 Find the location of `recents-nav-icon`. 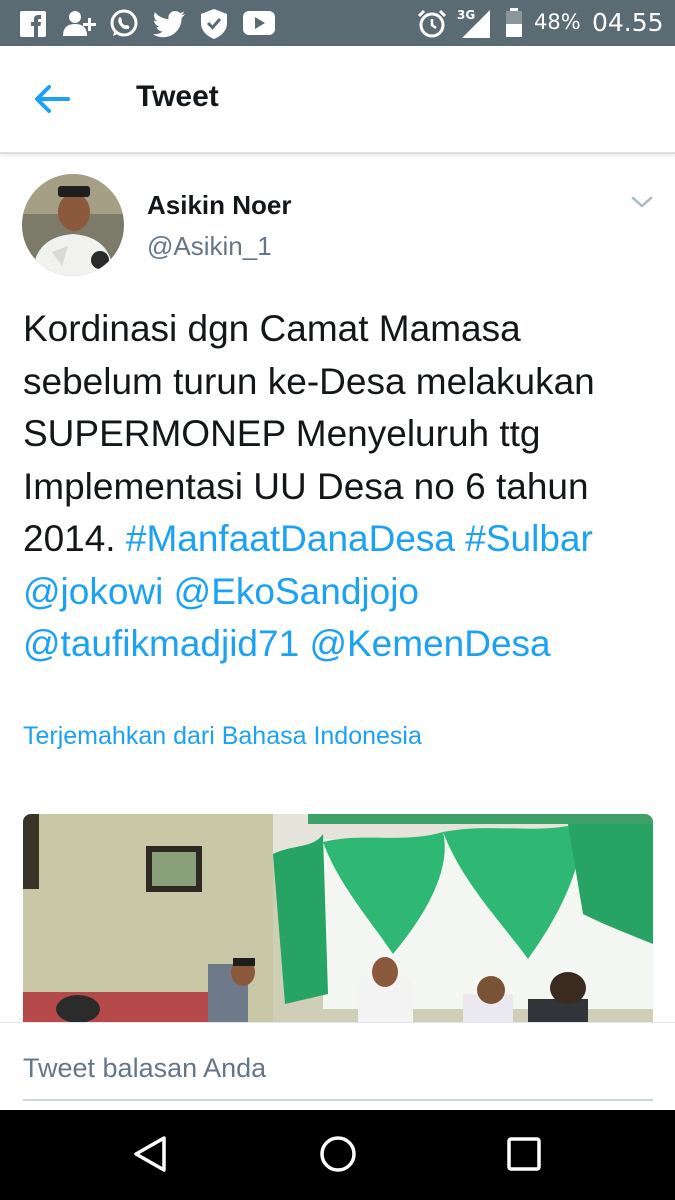

recents-nav-icon is located at coordinates (525, 1155).